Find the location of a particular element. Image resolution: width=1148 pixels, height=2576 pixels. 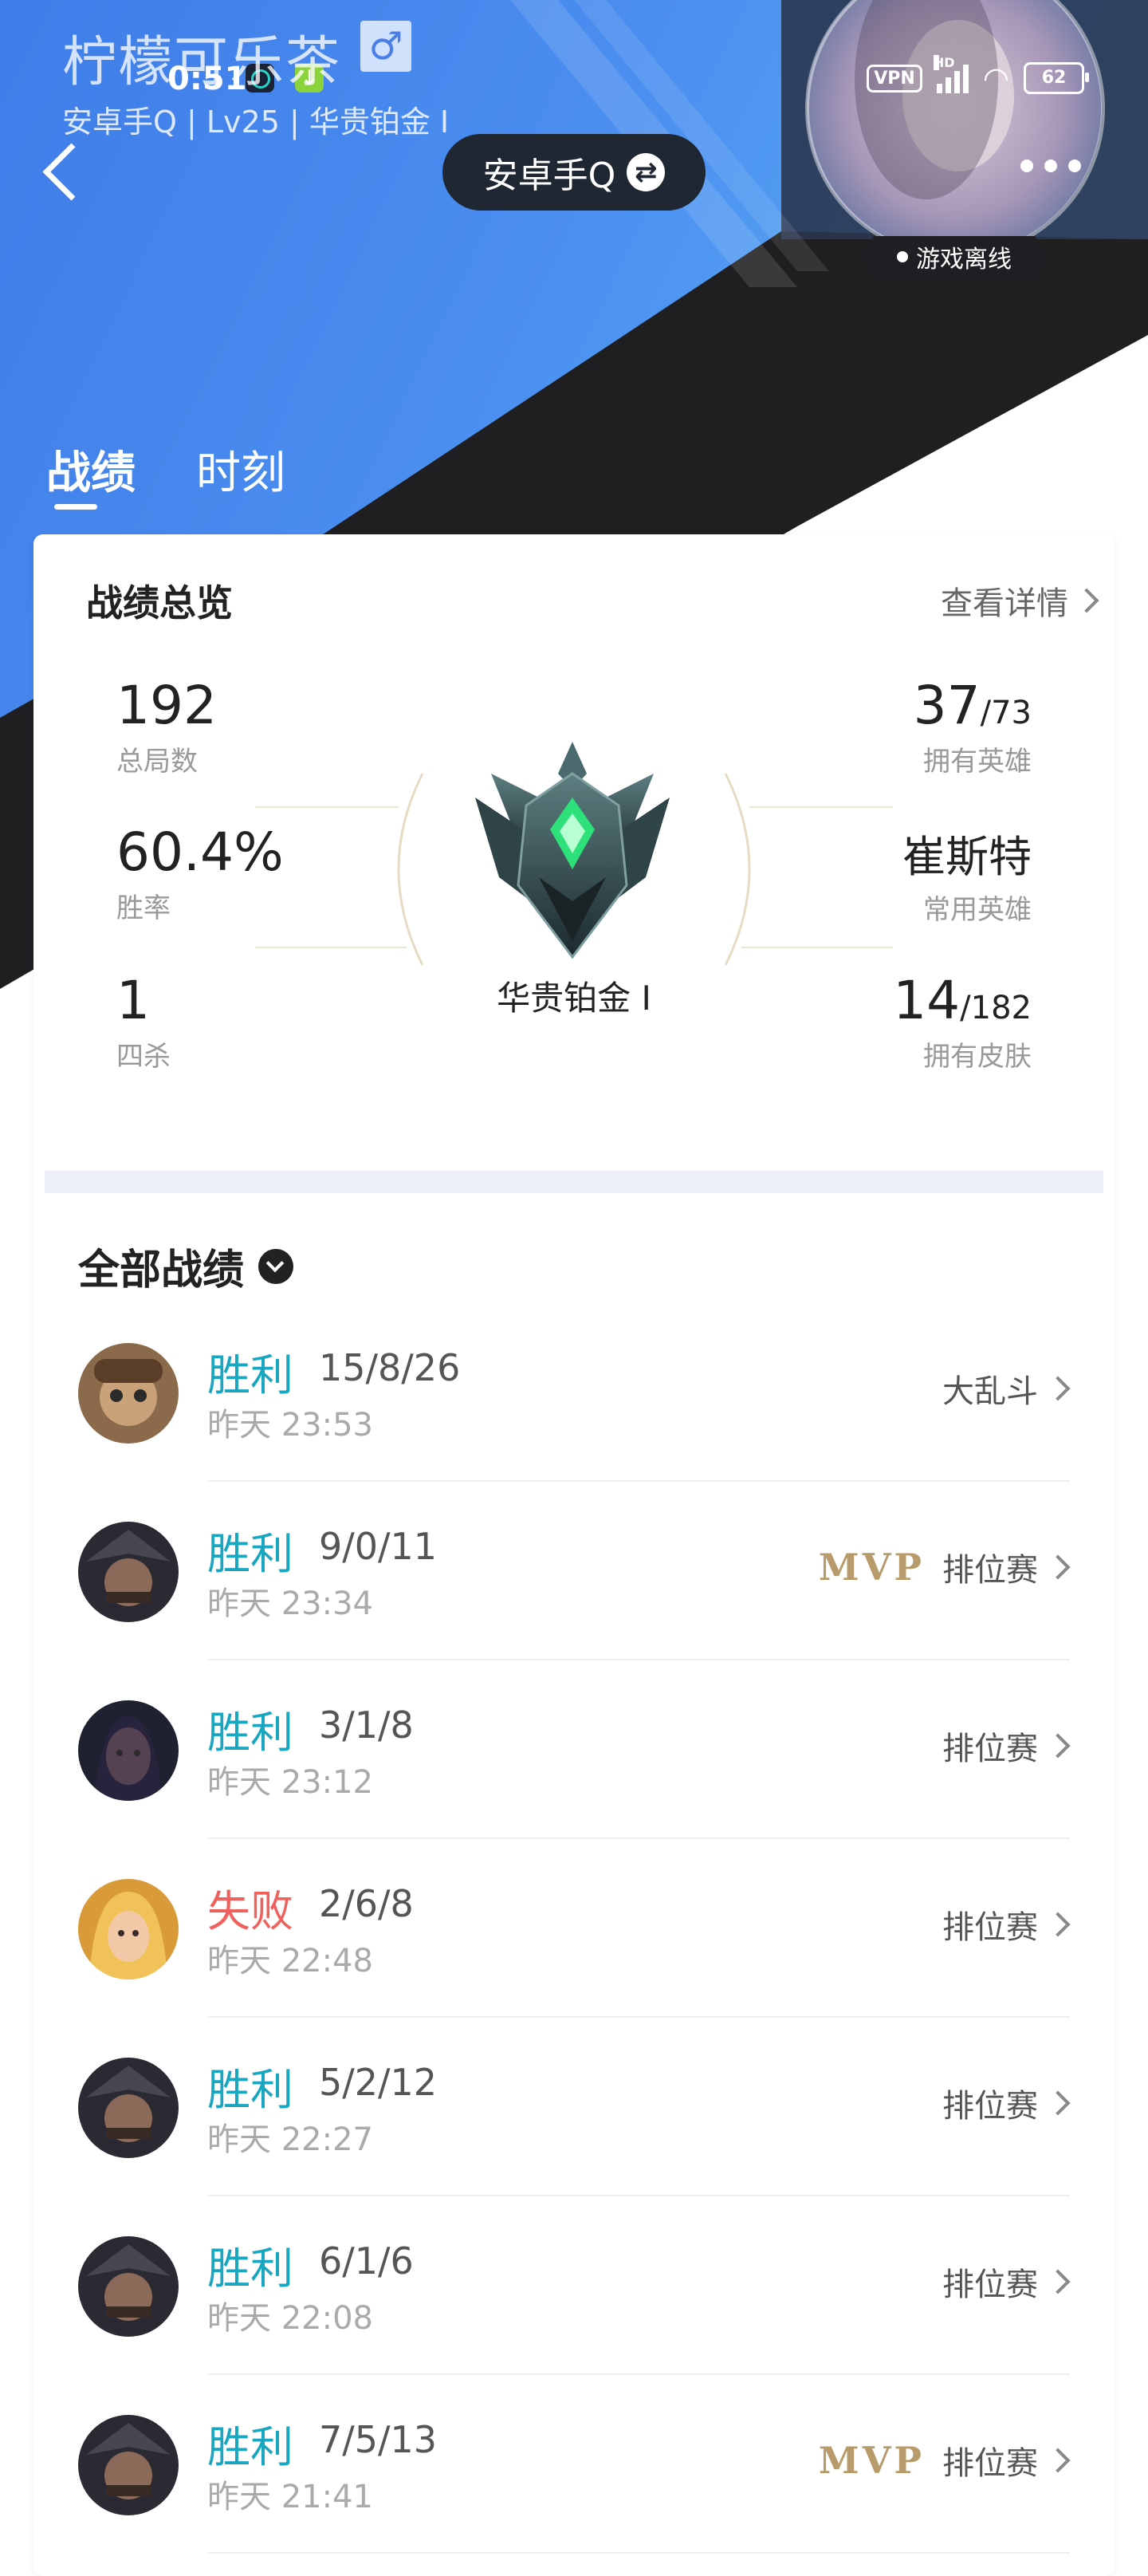

match-kda: 2/6/8 is located at coordinates (366, 1903).